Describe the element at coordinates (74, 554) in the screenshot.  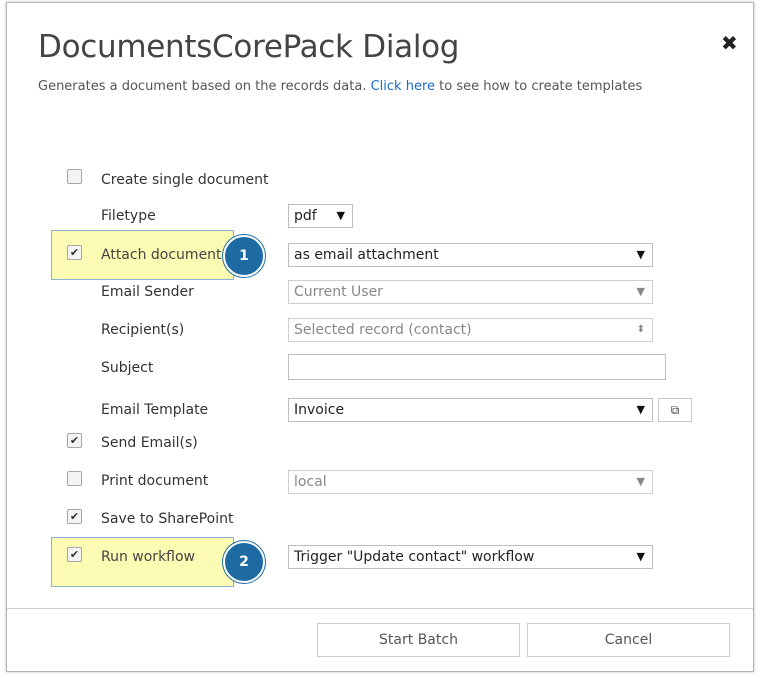
I see `run-workflow-checkbox` at that location.